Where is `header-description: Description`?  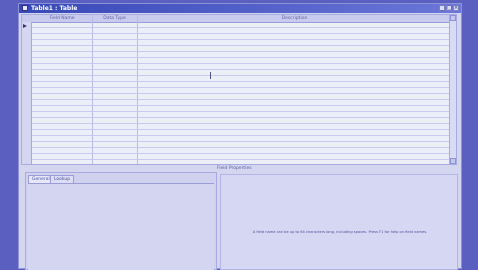
header-description: Description is located at coordinates (294, 18).